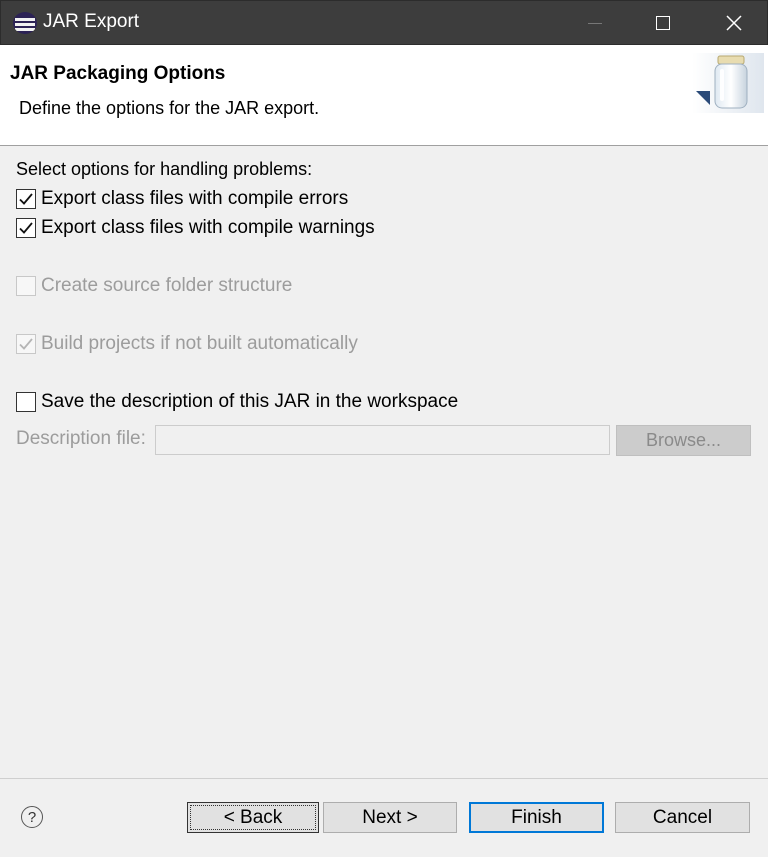 This screenshot has width=768, height=857. I want to click on description-file-label: Description file:, so click(81, 438).